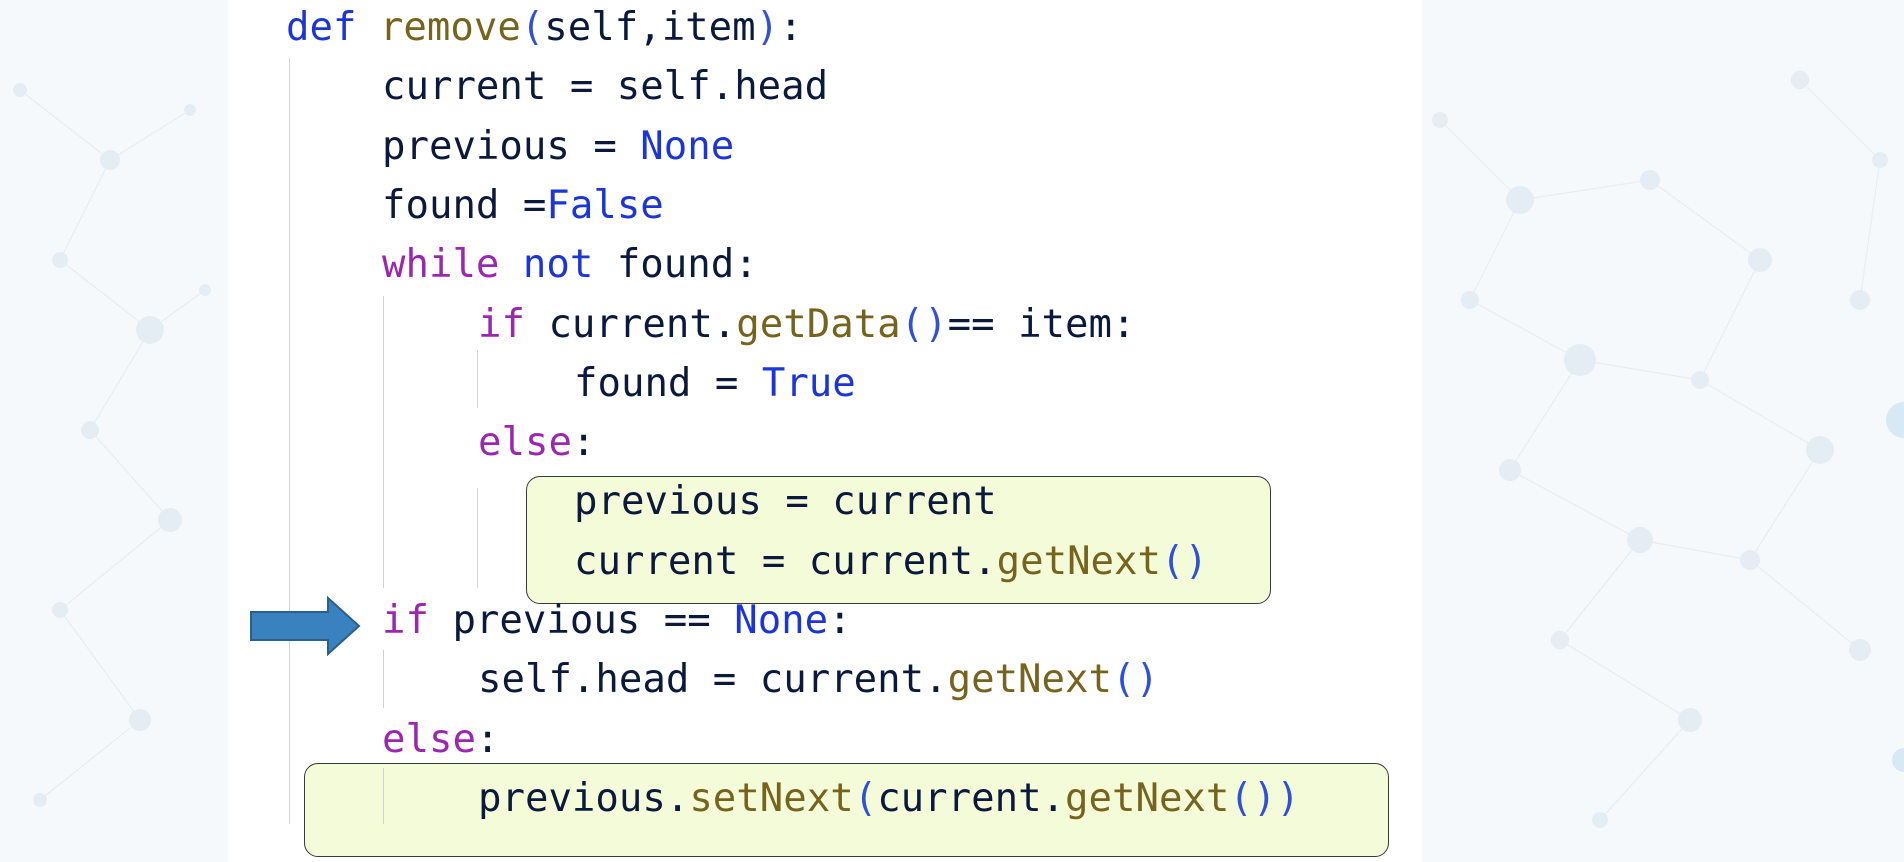 The image size is (1904, 862). I want to click on code-line: if current.getData()== item:, so click(806, 325).